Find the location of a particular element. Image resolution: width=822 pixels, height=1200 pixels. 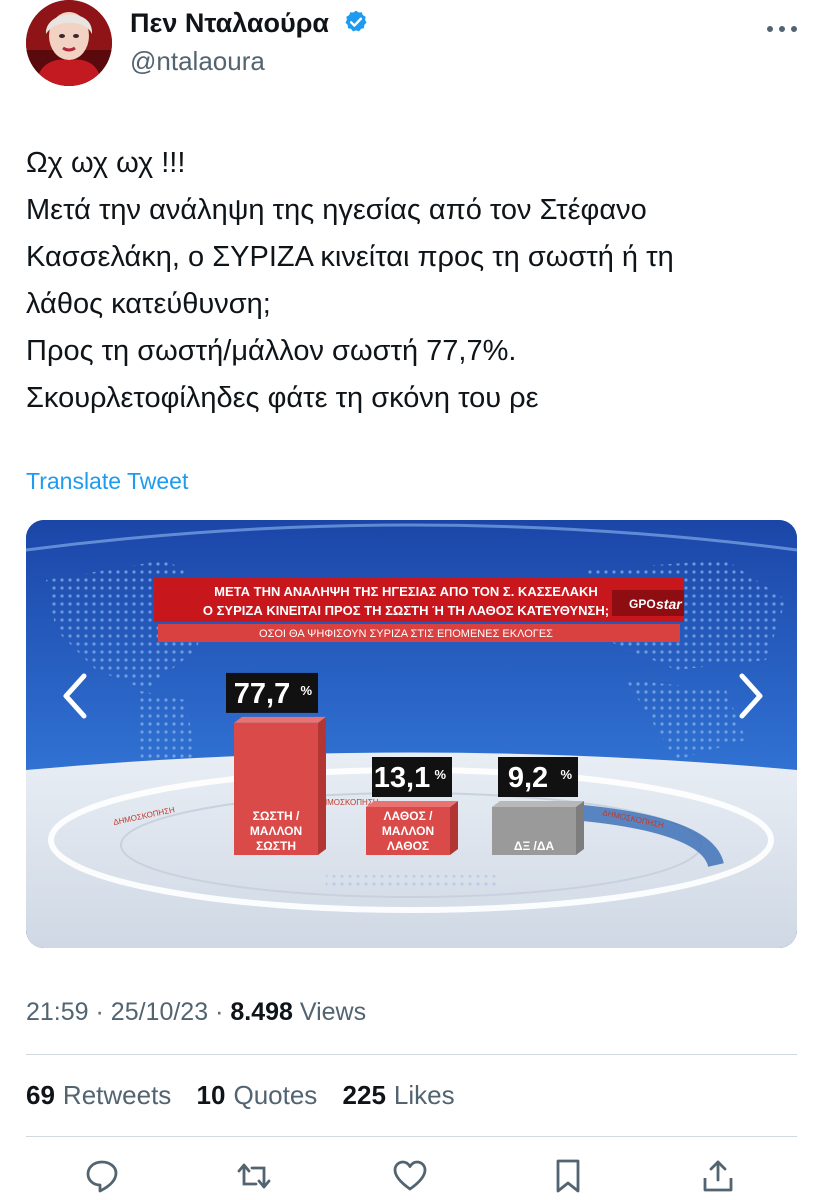

retweet-icon is located at coordinates (254, 1176).